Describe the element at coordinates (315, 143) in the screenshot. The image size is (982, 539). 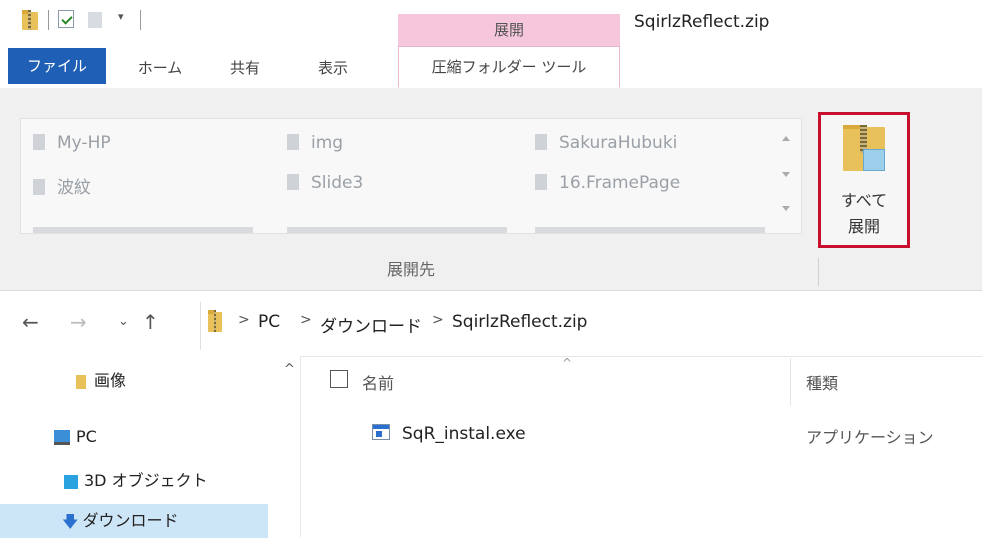
I see `destination-item: img` at that location.